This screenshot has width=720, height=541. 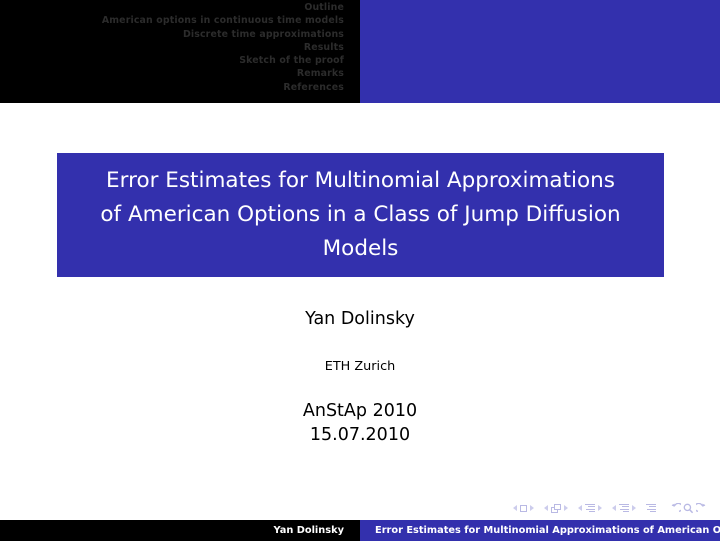 What do you see at coordinates (180, 530) in the screenshot?
I see `footer-author-section: Yan Dolinsky` at bounding box center [180, 530].